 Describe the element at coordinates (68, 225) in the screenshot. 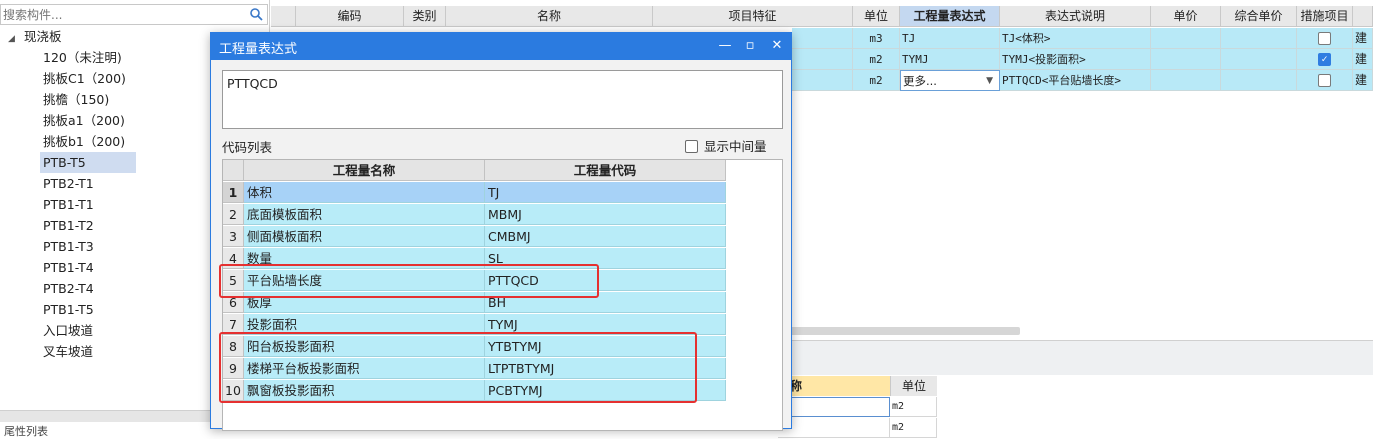

I see `tree-item: PTB1-T2` at that location.